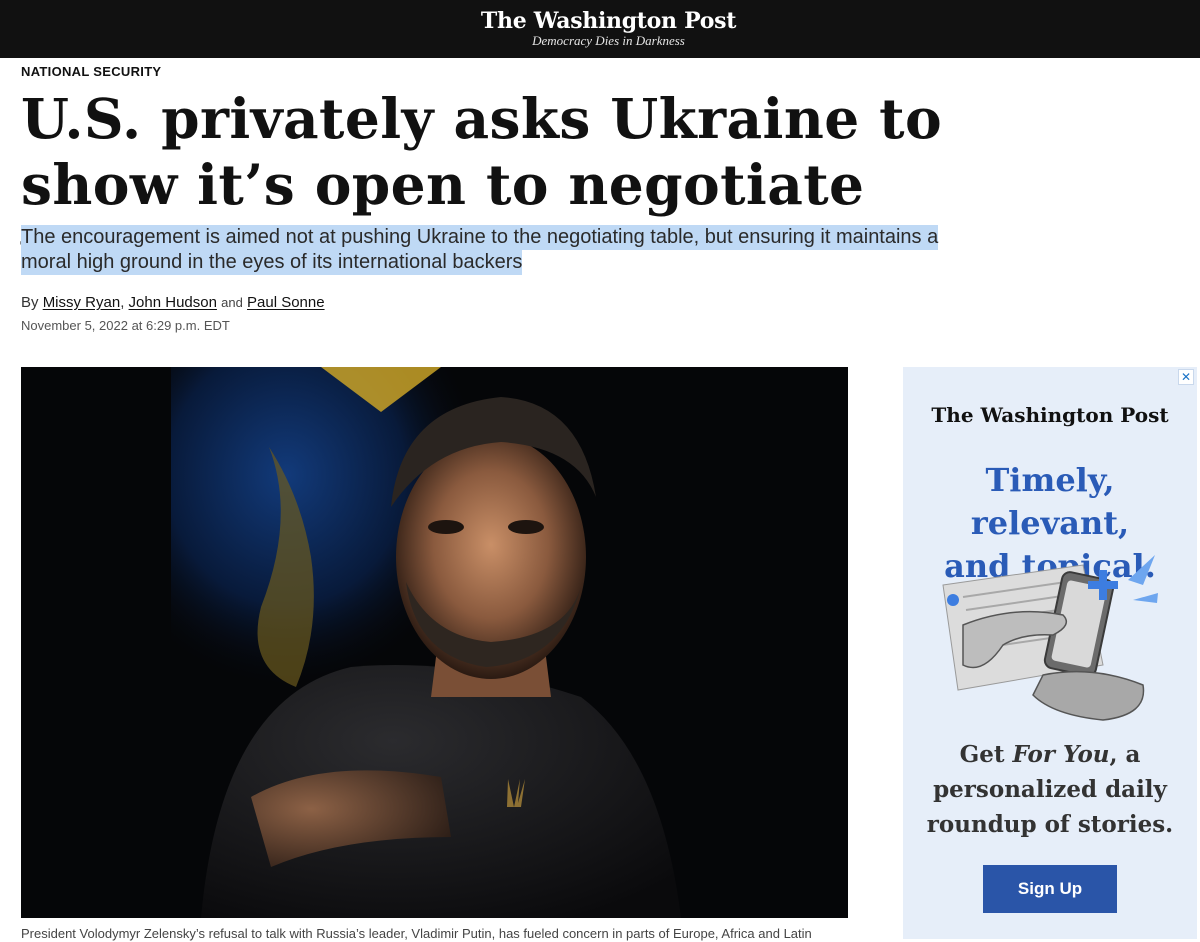  What do you see at coordinates (982, 754) in the screenshot?
I see `ad-copy-get: Get` at bounding box center [982, 754].